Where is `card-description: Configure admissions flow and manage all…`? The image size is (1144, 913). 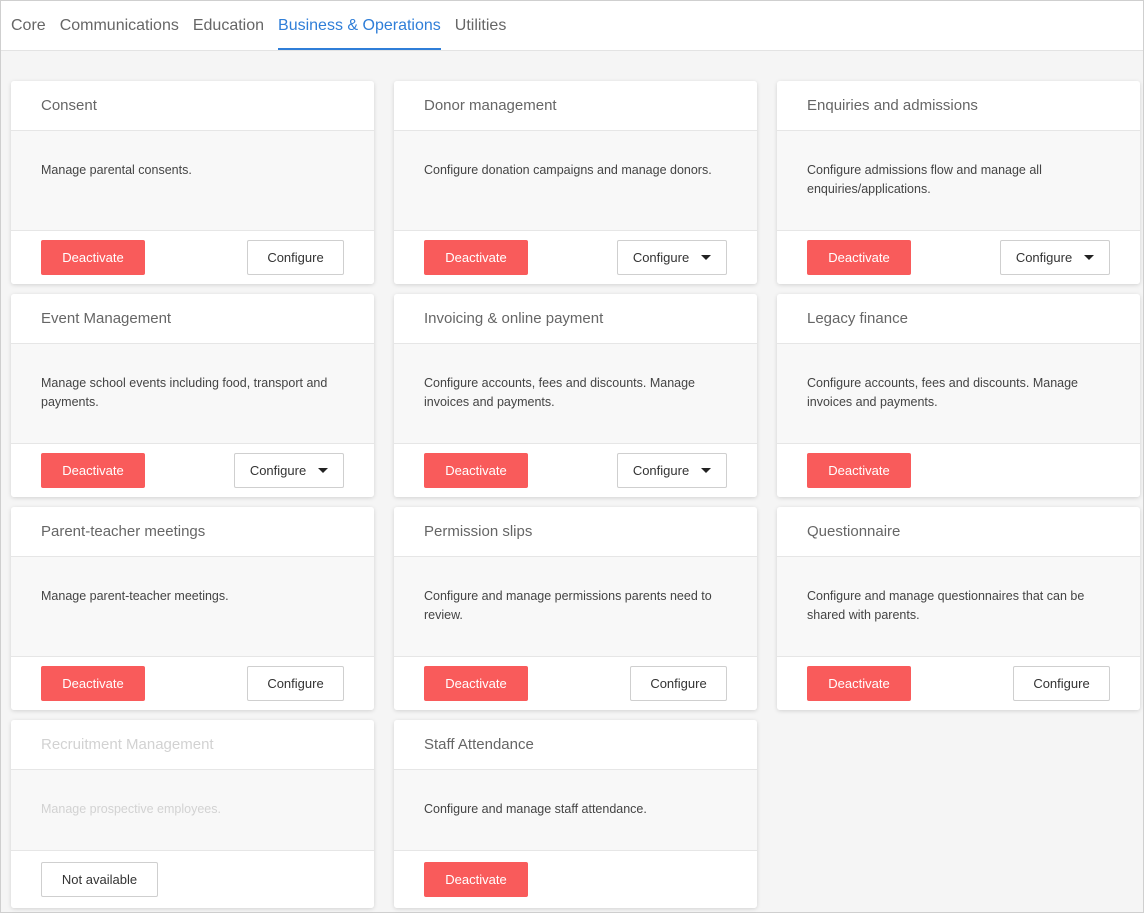
card-description: Configure admissions flow and manage all… is located at coordinates (958, 180).